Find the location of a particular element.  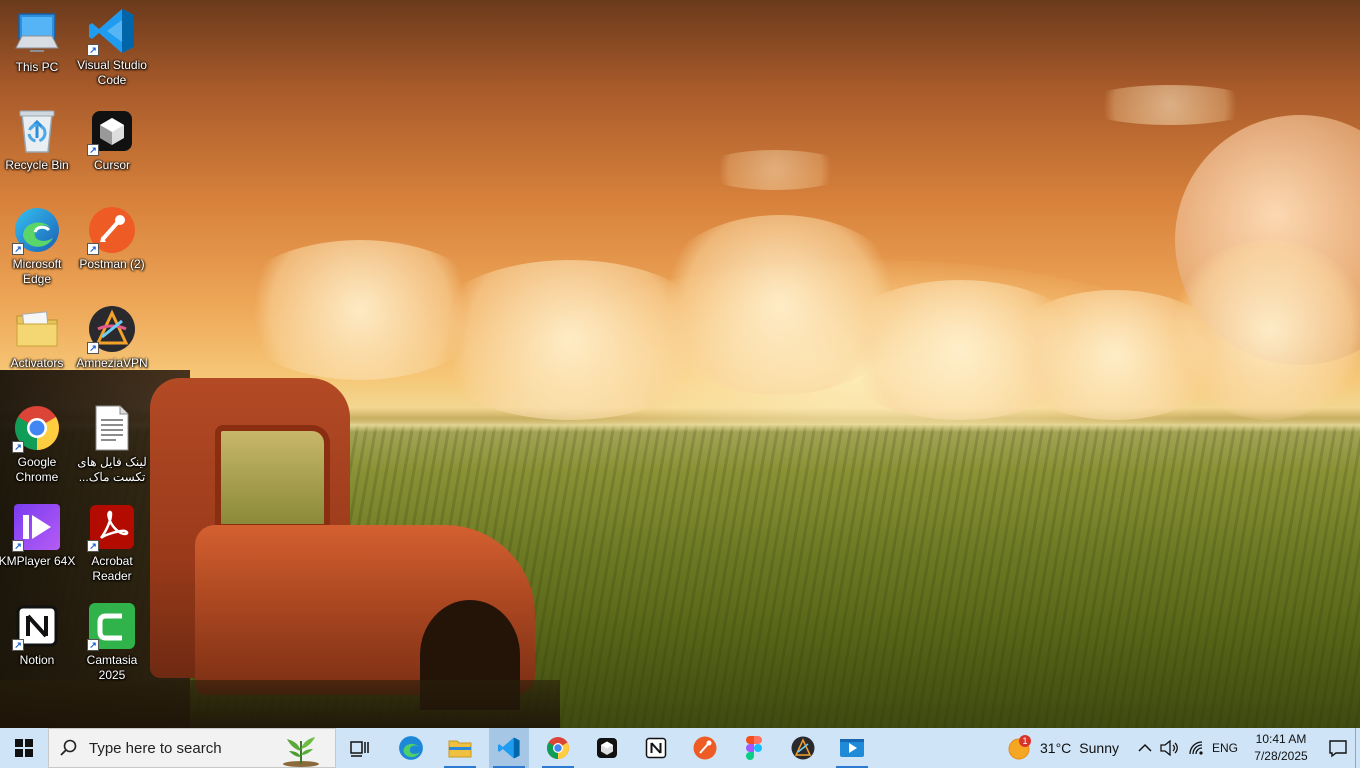

desktop-icon-camtasia: ↗ Camtasia 2025 is located at coordinates (112, 642).